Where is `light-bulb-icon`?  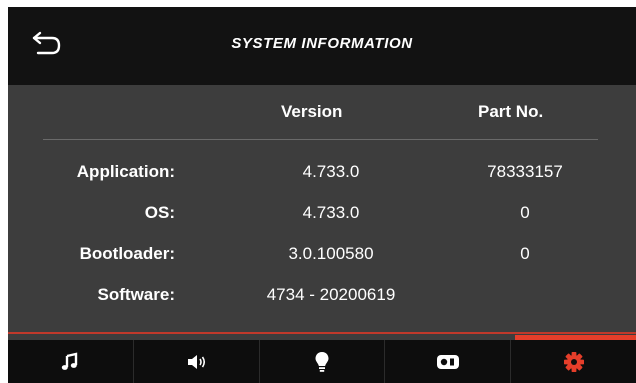
light-bulb-icon is located at coordinates (322, 361).